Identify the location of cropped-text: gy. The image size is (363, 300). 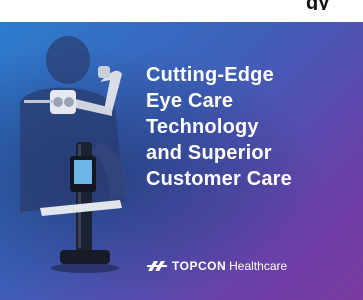
(331, 5).